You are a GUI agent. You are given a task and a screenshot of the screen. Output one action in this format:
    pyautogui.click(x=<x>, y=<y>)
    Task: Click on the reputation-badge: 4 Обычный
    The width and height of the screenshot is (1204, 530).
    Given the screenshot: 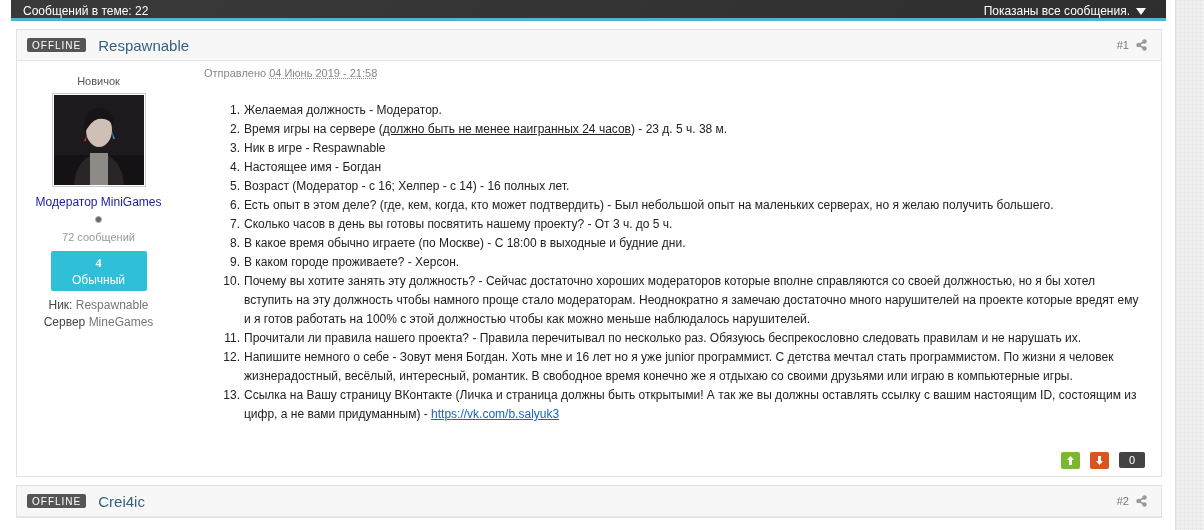 What is the action you would take?
    pyautogui.click(x=98, y=271)
    